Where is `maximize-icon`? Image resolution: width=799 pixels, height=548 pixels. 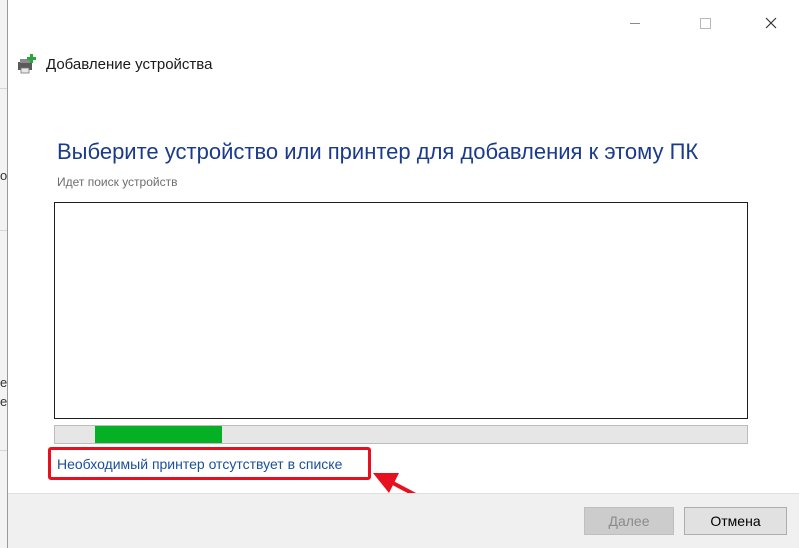 maximize-icon is located at coordinates (705, 23).